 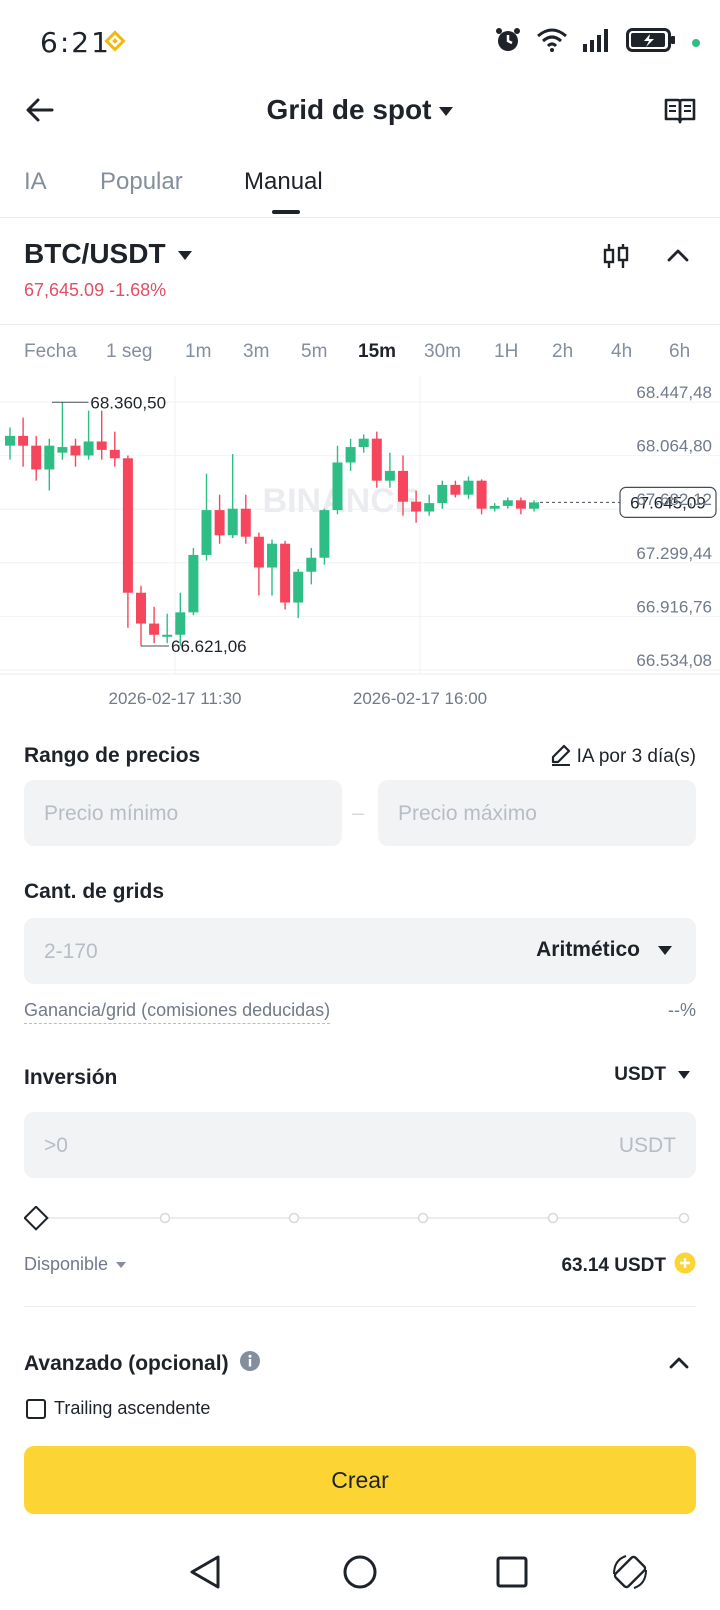 What do you see at coordinates (35, 182) in the screenshot?
I see `tab-ia: IA` at bounding box center [35, 182].